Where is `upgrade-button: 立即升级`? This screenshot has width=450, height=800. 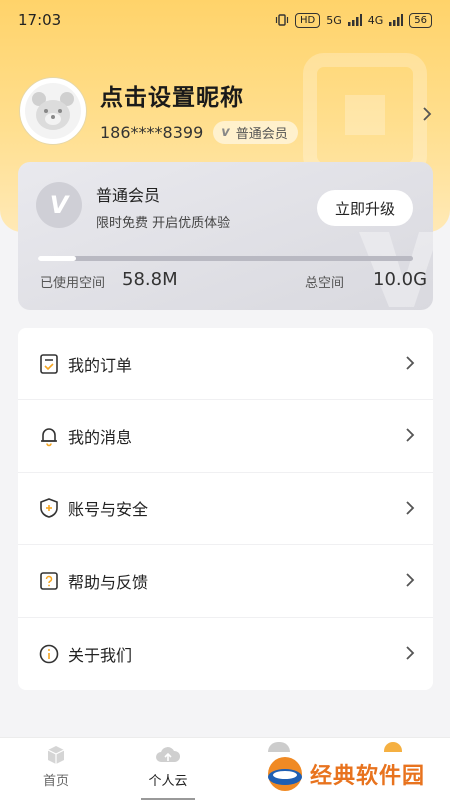 upgrade-button: 立即升级 is located at coordinates (365, 208).